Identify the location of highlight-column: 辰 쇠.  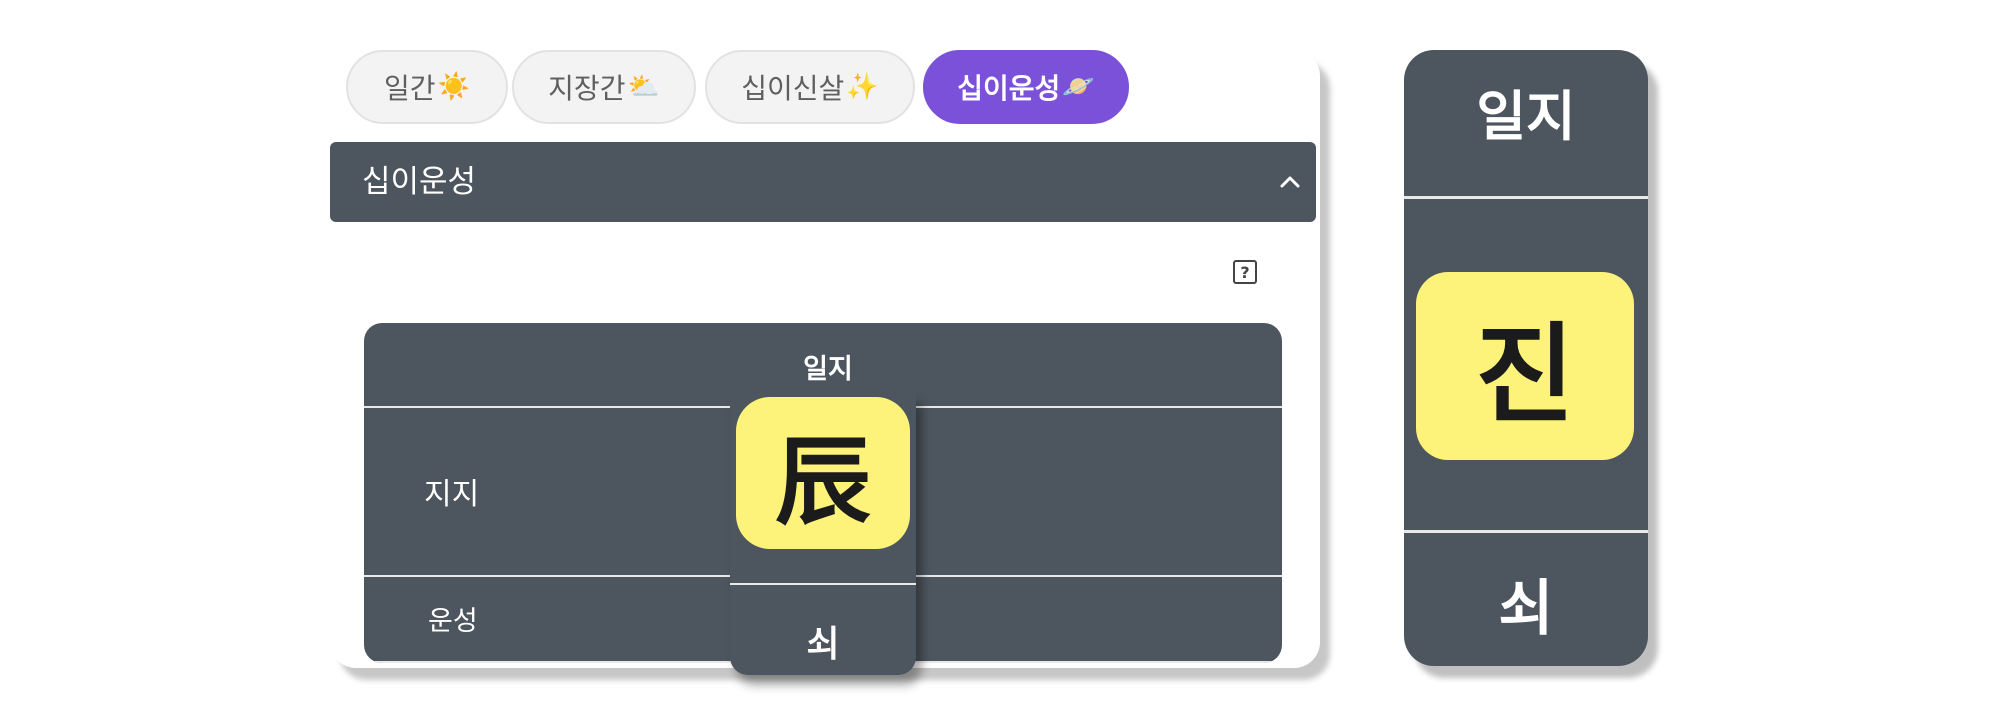
(823, 534).